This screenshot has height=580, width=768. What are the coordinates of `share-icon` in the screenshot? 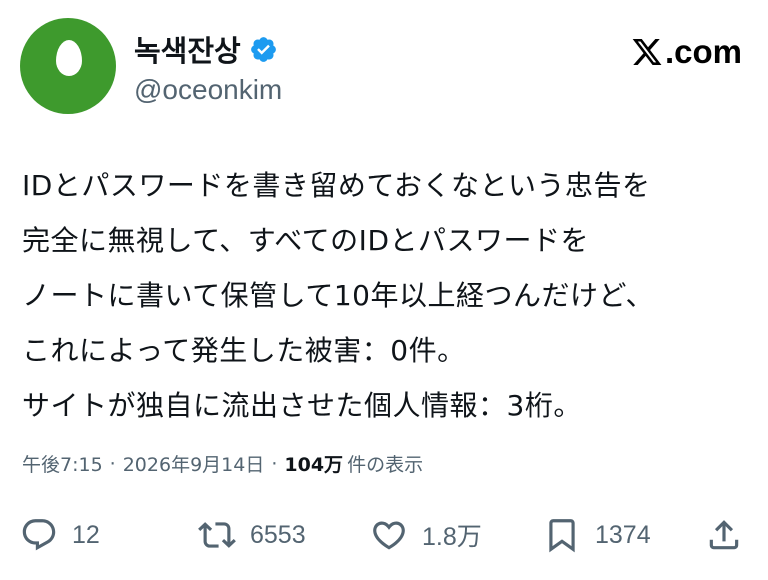 It's located at (724, 535).